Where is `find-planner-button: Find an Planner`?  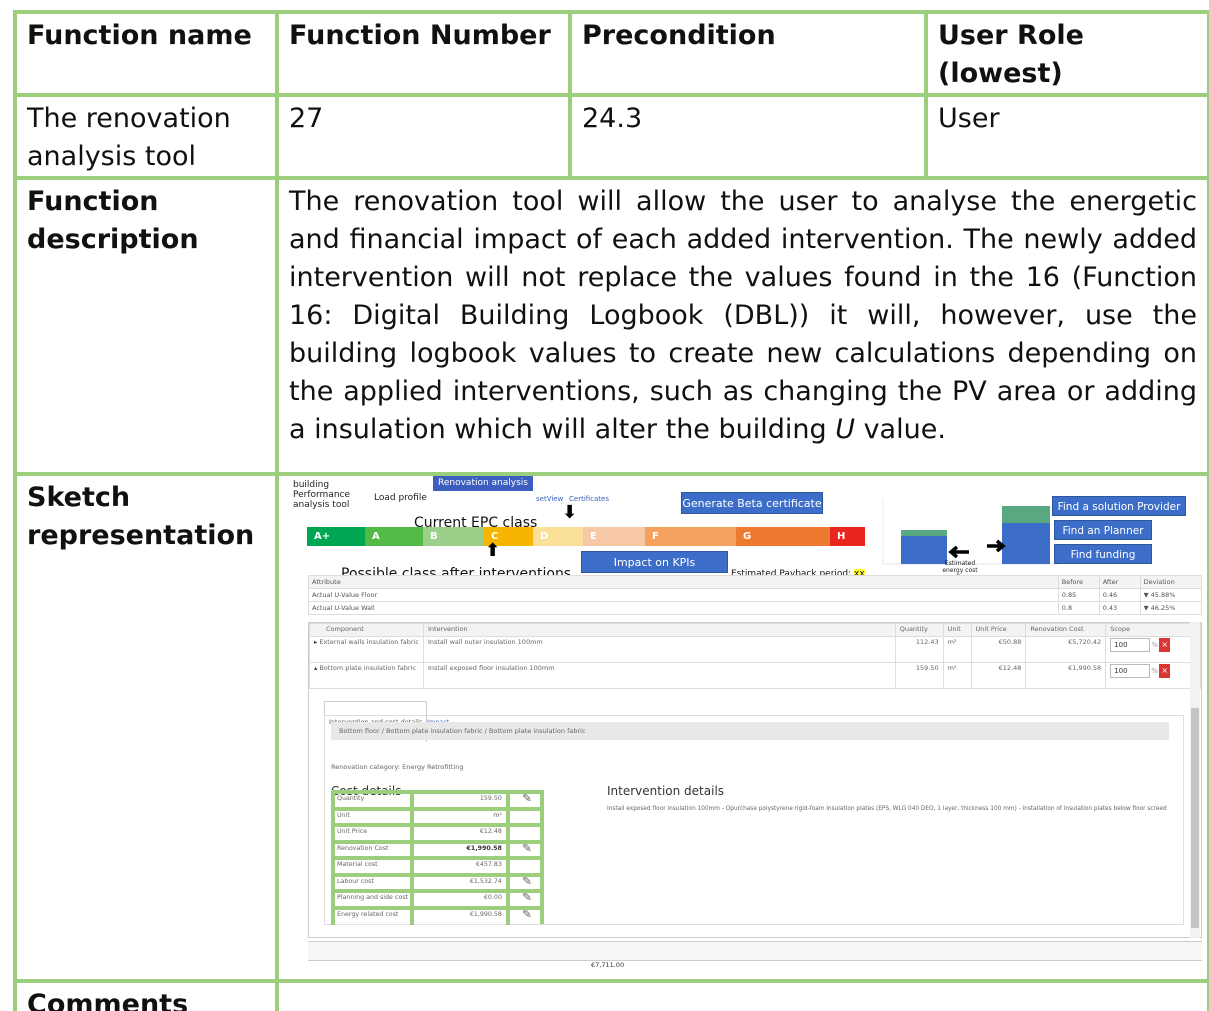 find-planner-button: Find an Planner is located at coordinates (1103, 530).